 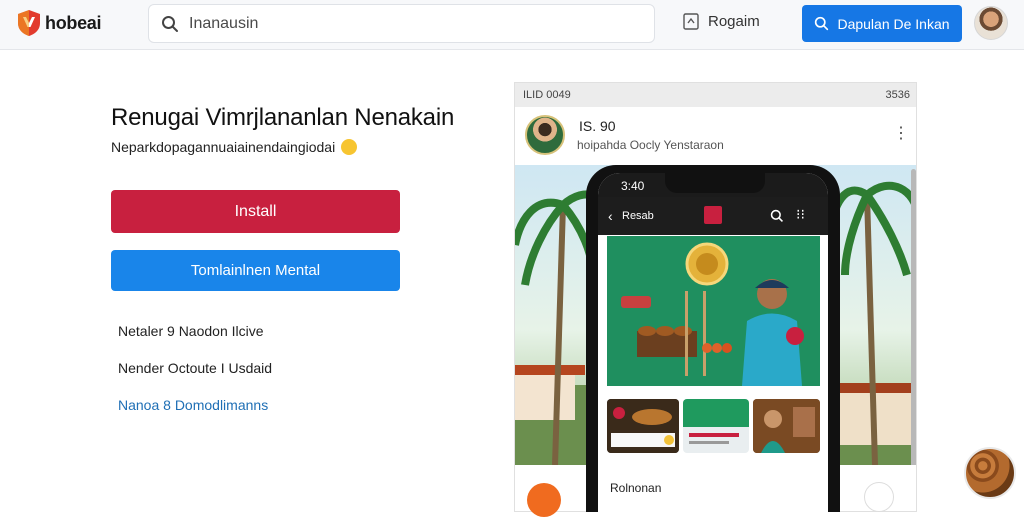 What do you see at coordinates (547, 95) in the screenshot?
I see `status-left: ILID 0049` at bounding box center [547, 95].